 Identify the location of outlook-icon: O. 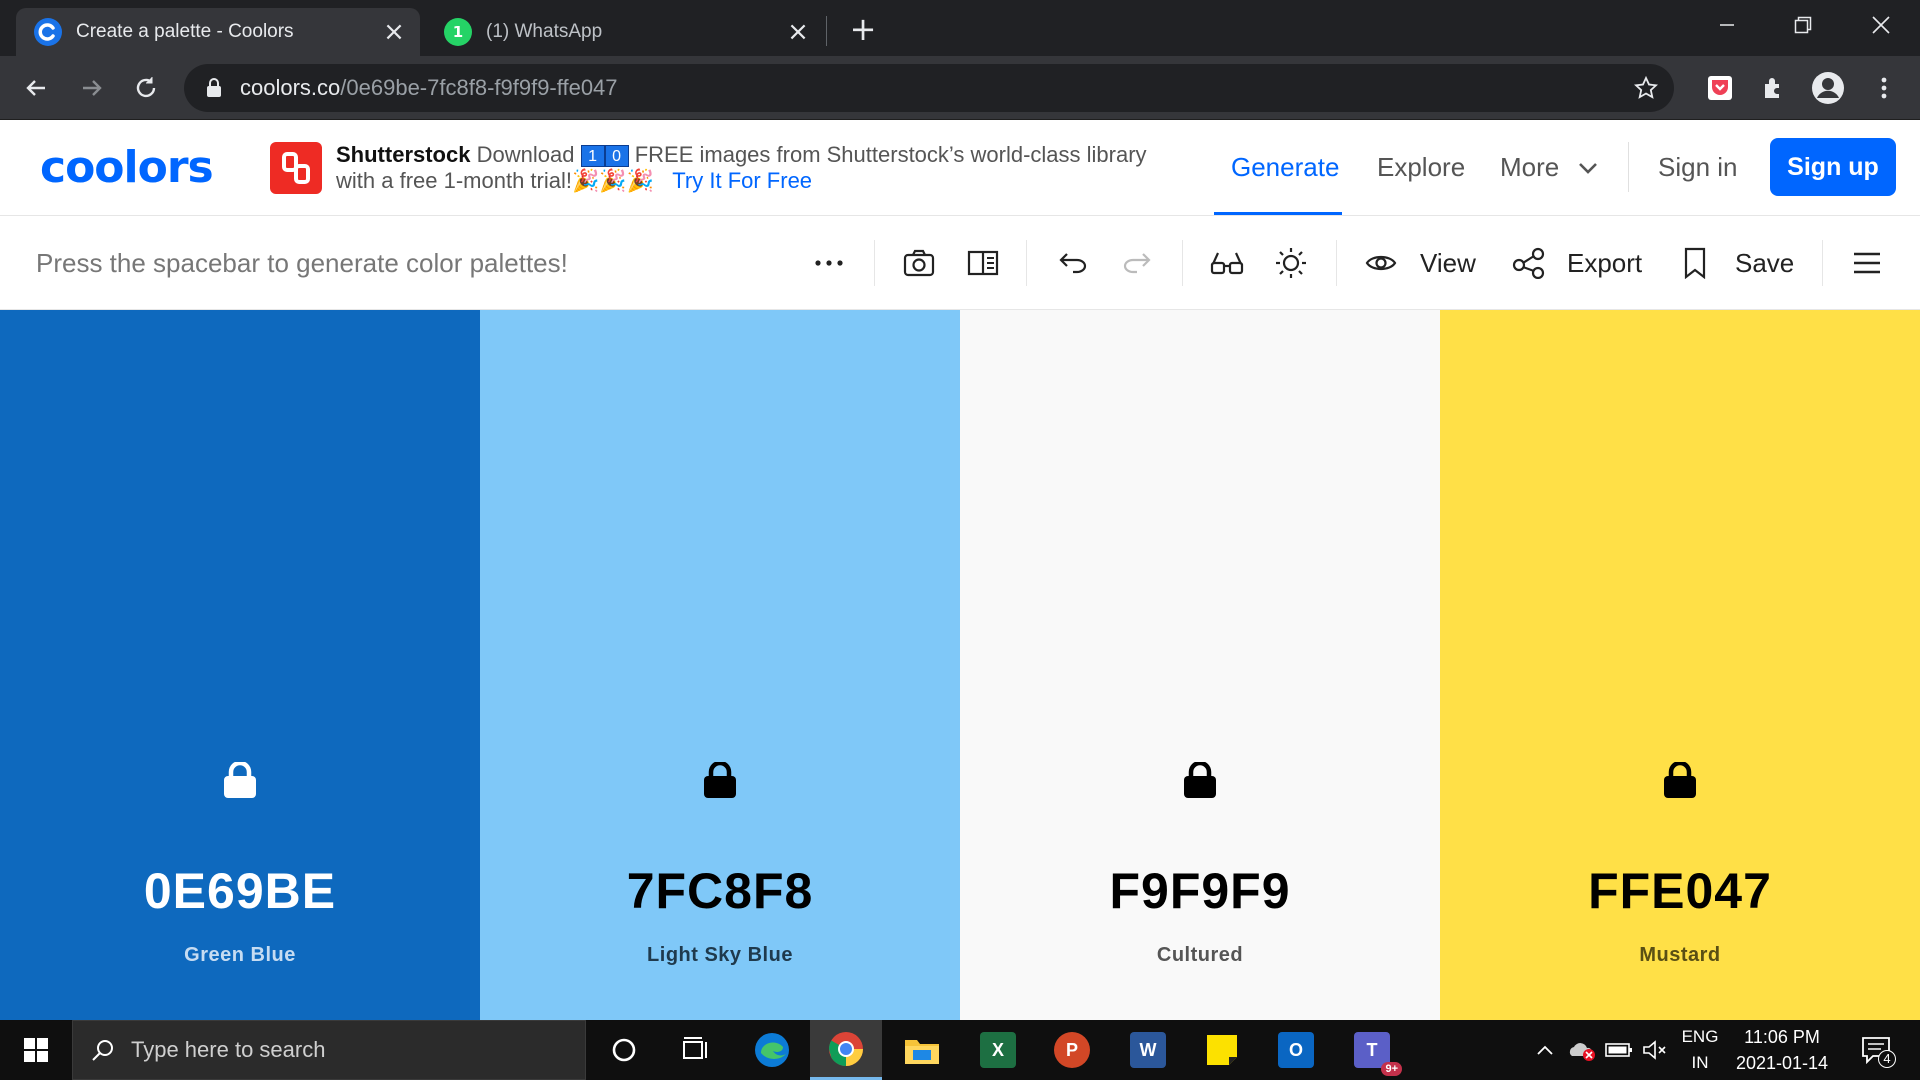
(1296, 1050).